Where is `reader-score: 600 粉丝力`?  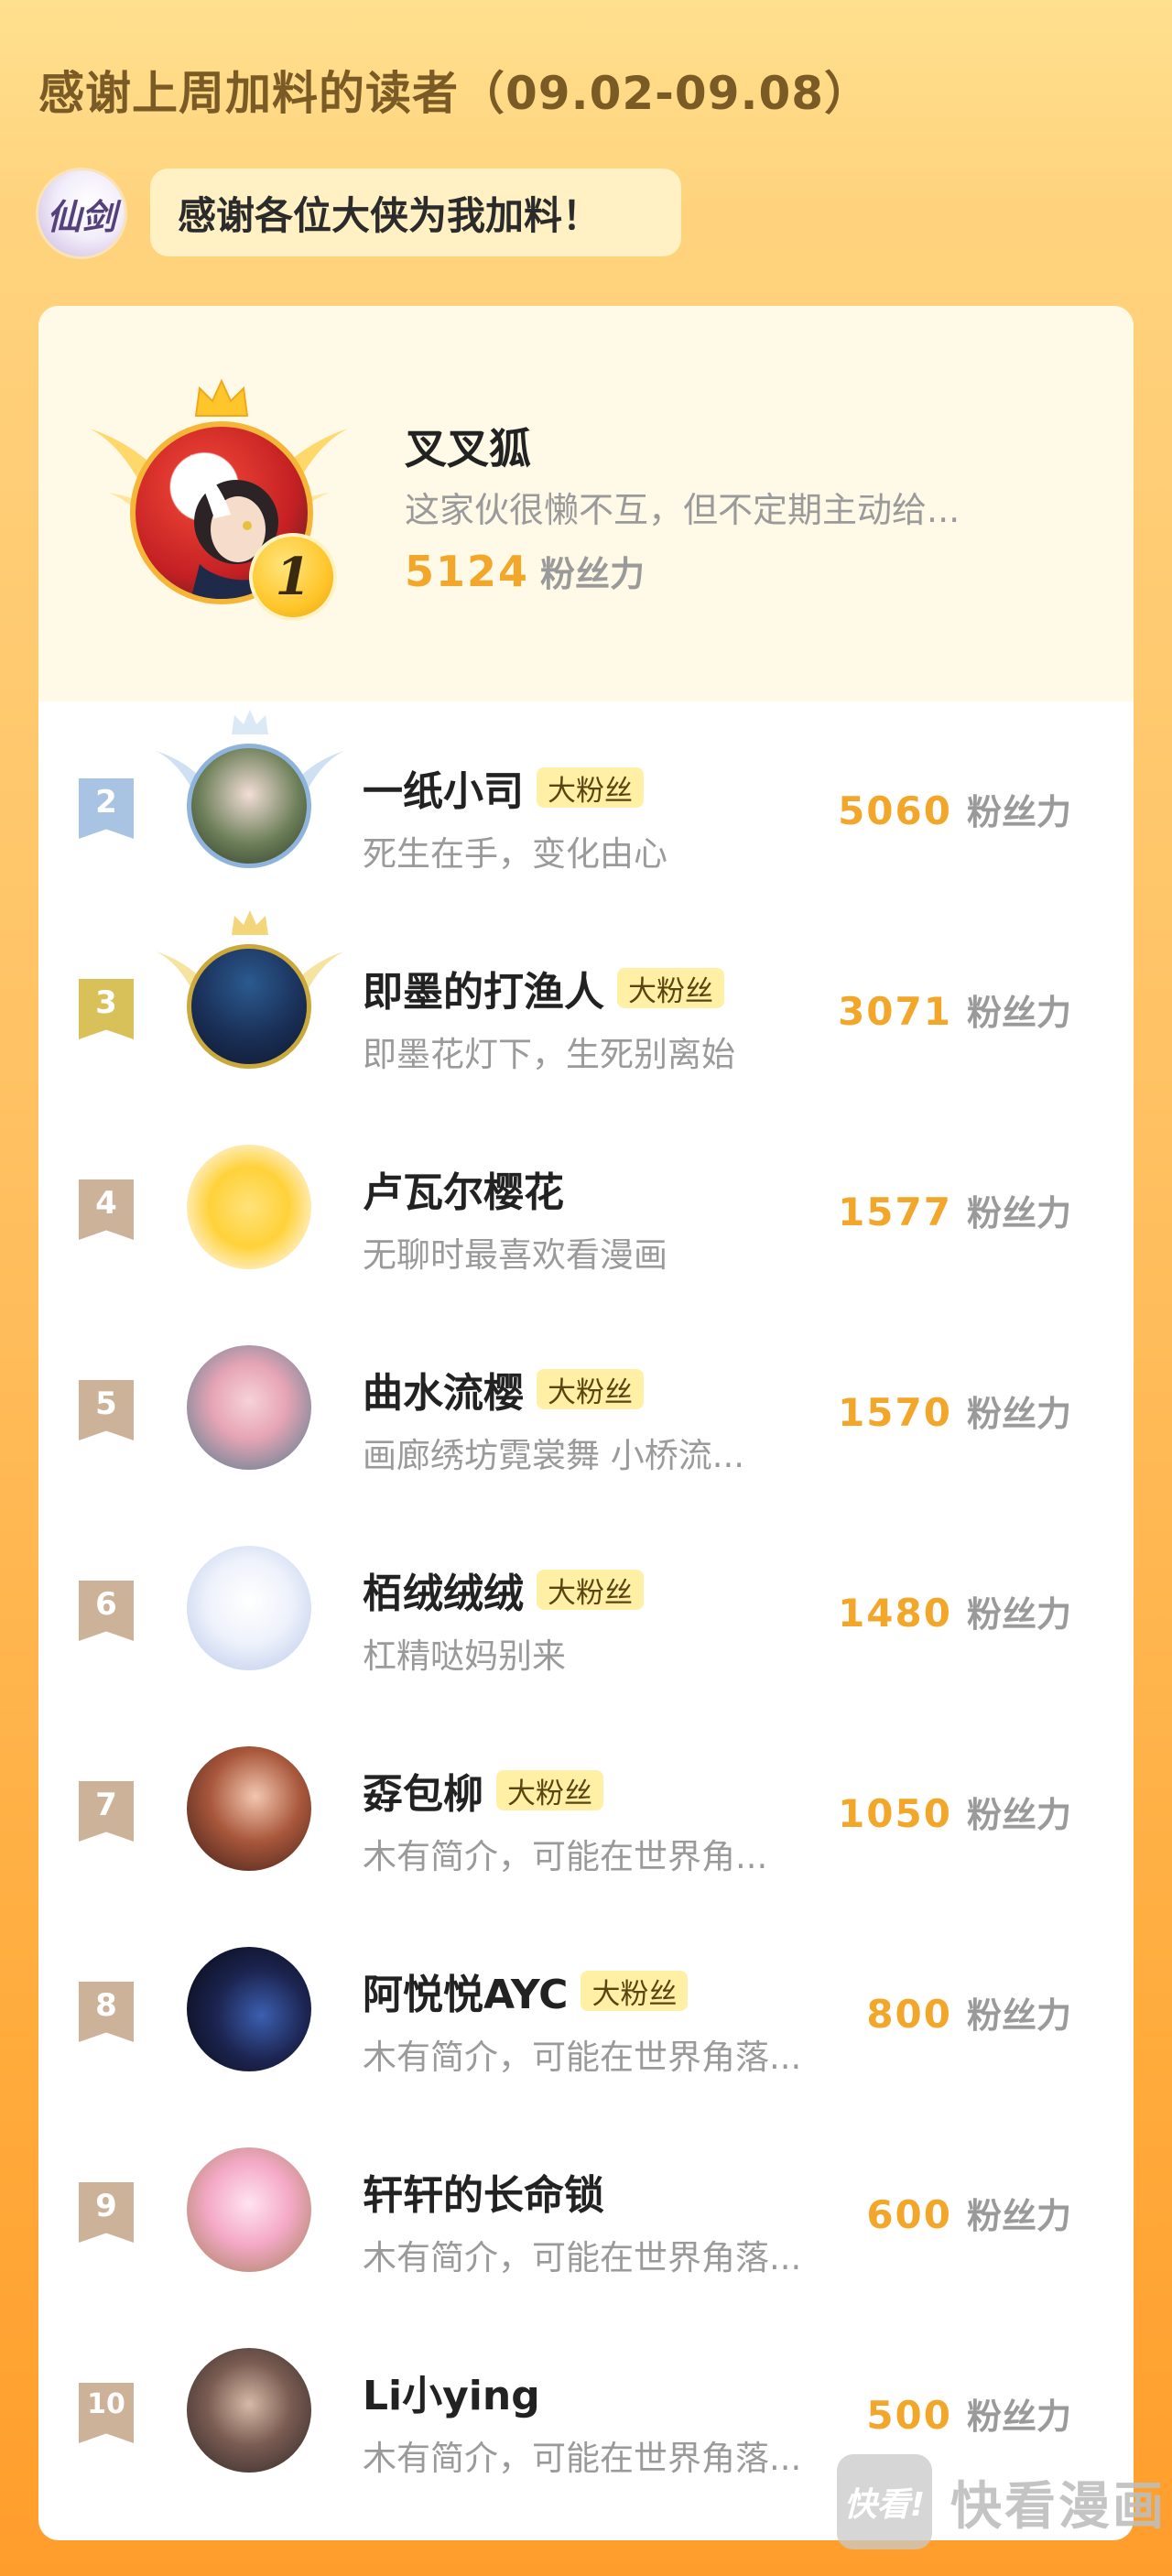
reader-score: 600 粉丝力 is located at coordinates (969, 2213).